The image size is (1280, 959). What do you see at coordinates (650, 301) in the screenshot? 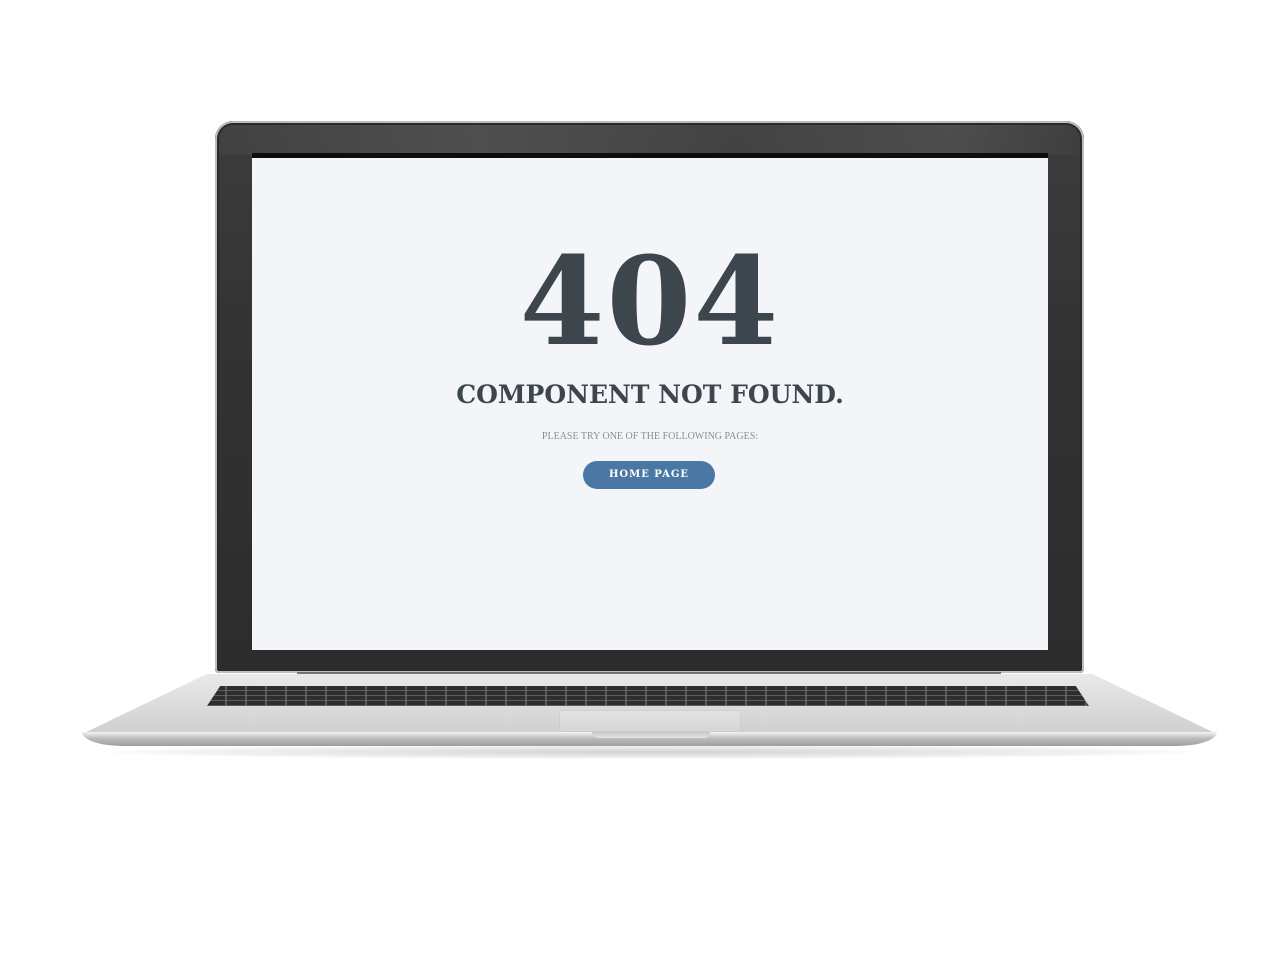
I see `error-code: 404` at bounding box center [650, 301].